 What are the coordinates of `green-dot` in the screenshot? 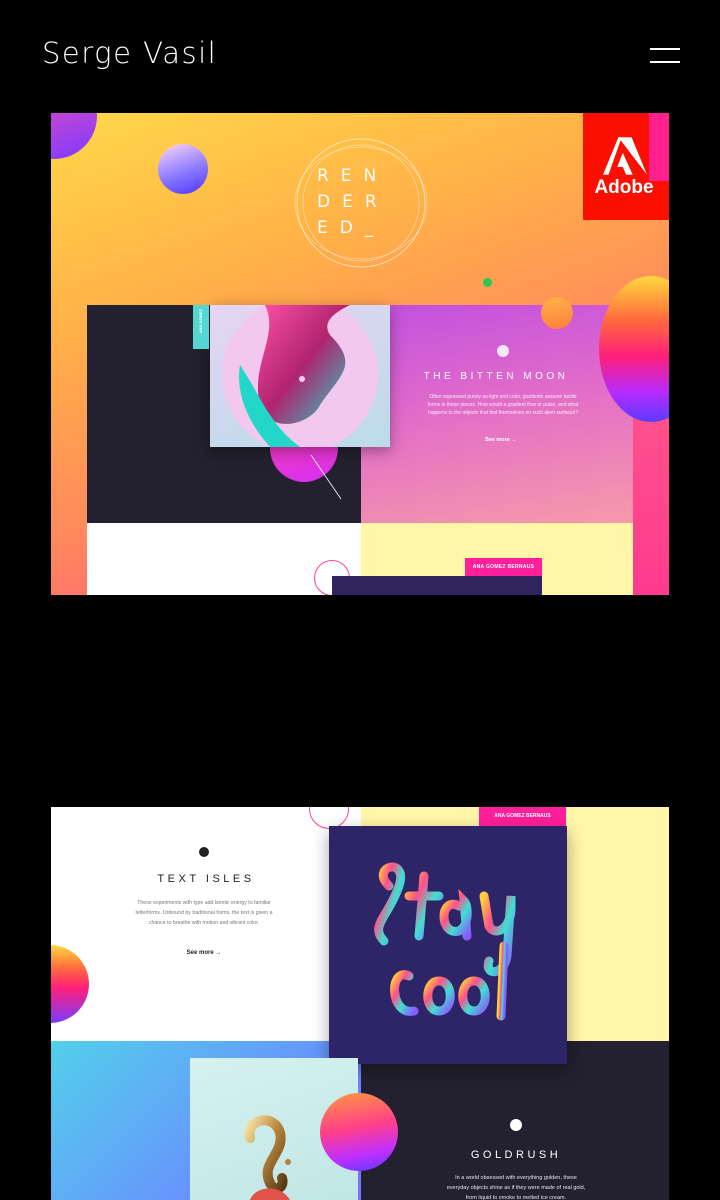 It's located at (487, 282).